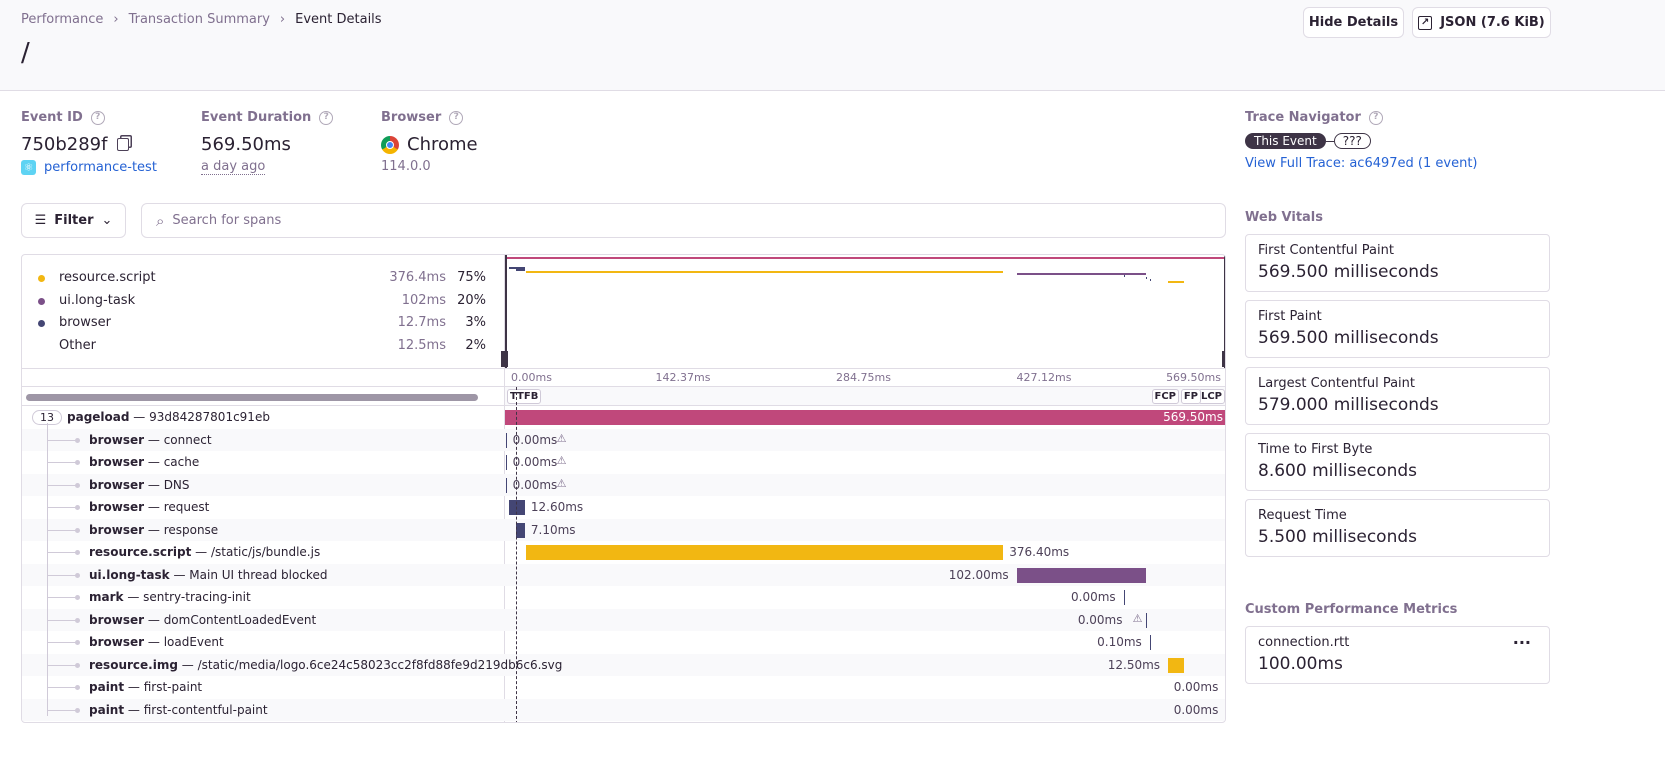 This screenshot has width=1665, height=773. I want to click on span-label: resource.script — /static/js/bundle.js, so click(205, 552).